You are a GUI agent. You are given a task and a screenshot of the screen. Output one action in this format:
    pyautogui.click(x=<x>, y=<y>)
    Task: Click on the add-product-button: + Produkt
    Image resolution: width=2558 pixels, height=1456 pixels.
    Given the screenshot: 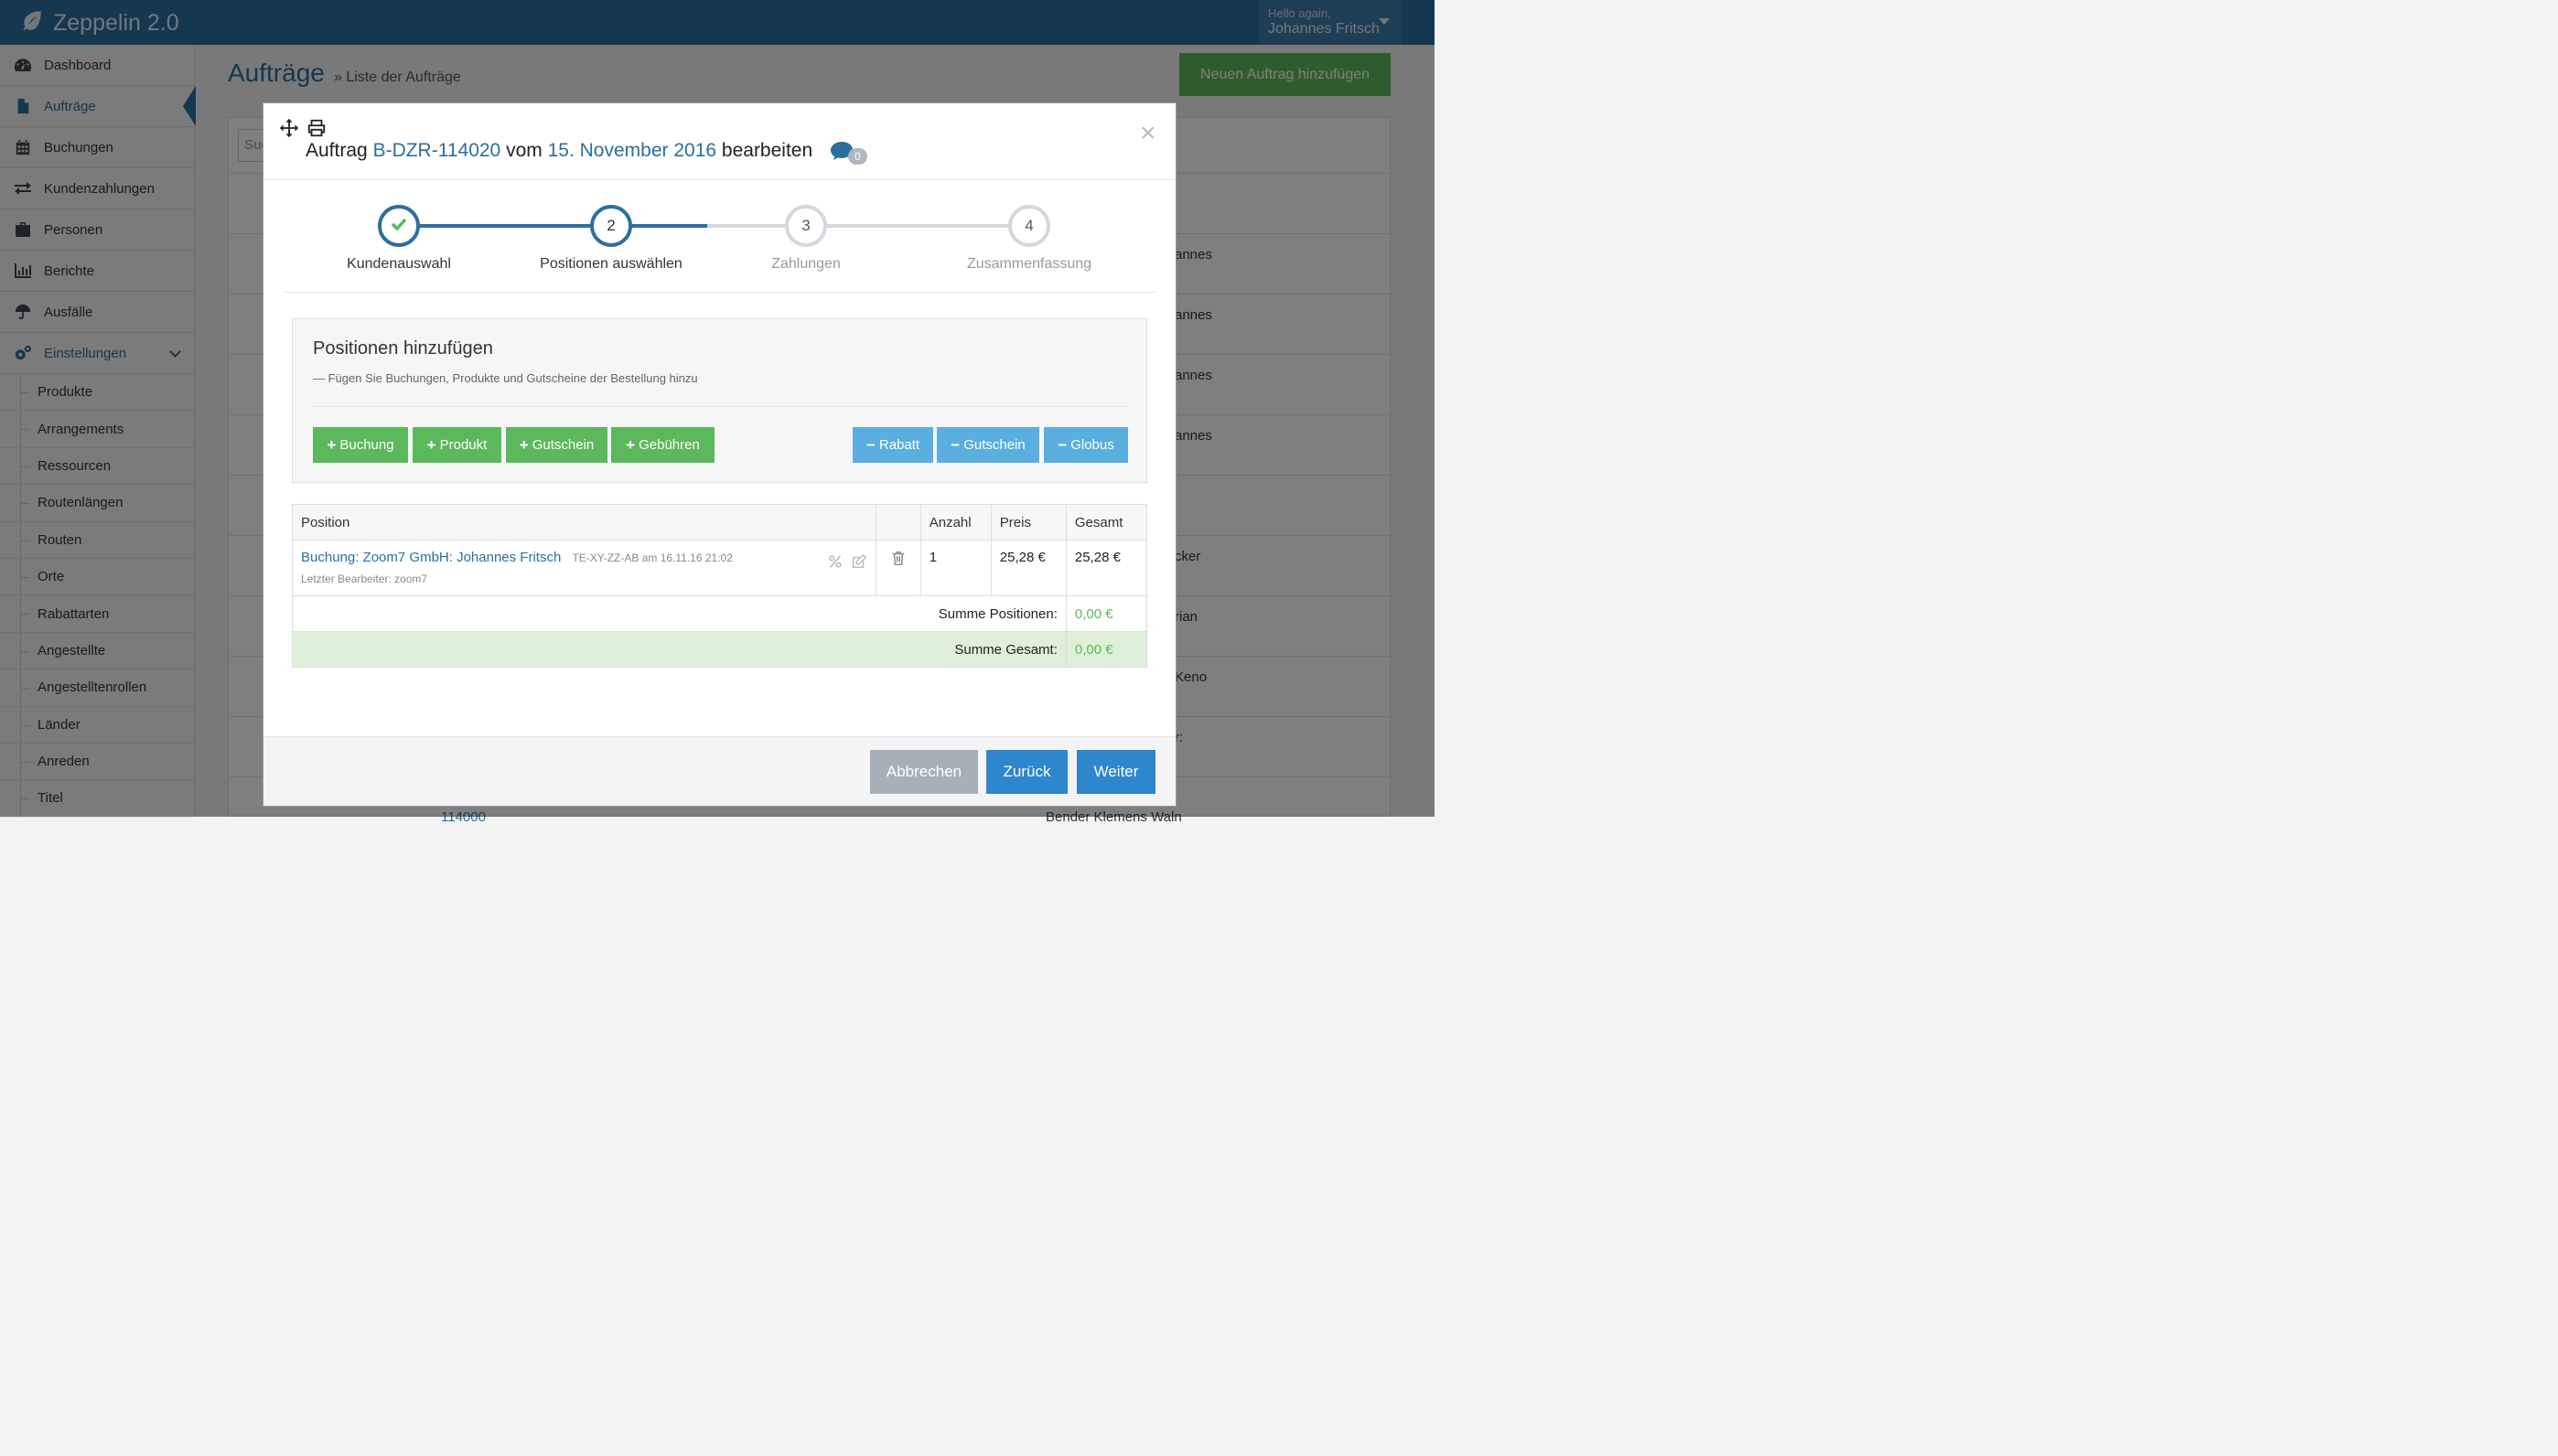 What is the action you would take?
    pyautogui.click(x=457, y=445)
    